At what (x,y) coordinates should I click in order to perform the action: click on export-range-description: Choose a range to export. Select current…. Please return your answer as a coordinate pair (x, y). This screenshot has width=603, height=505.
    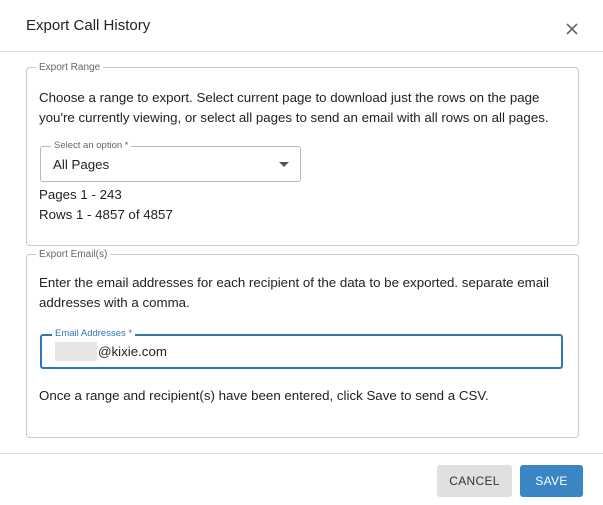
    Looking at the image, I should click on (294, 107).